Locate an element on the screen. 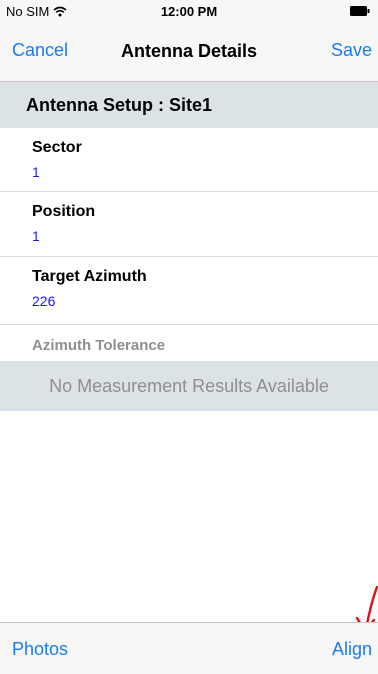 The image size is (378, 674). status-bar: No SIM 12:00 PM is located at coordinates (189, 11).